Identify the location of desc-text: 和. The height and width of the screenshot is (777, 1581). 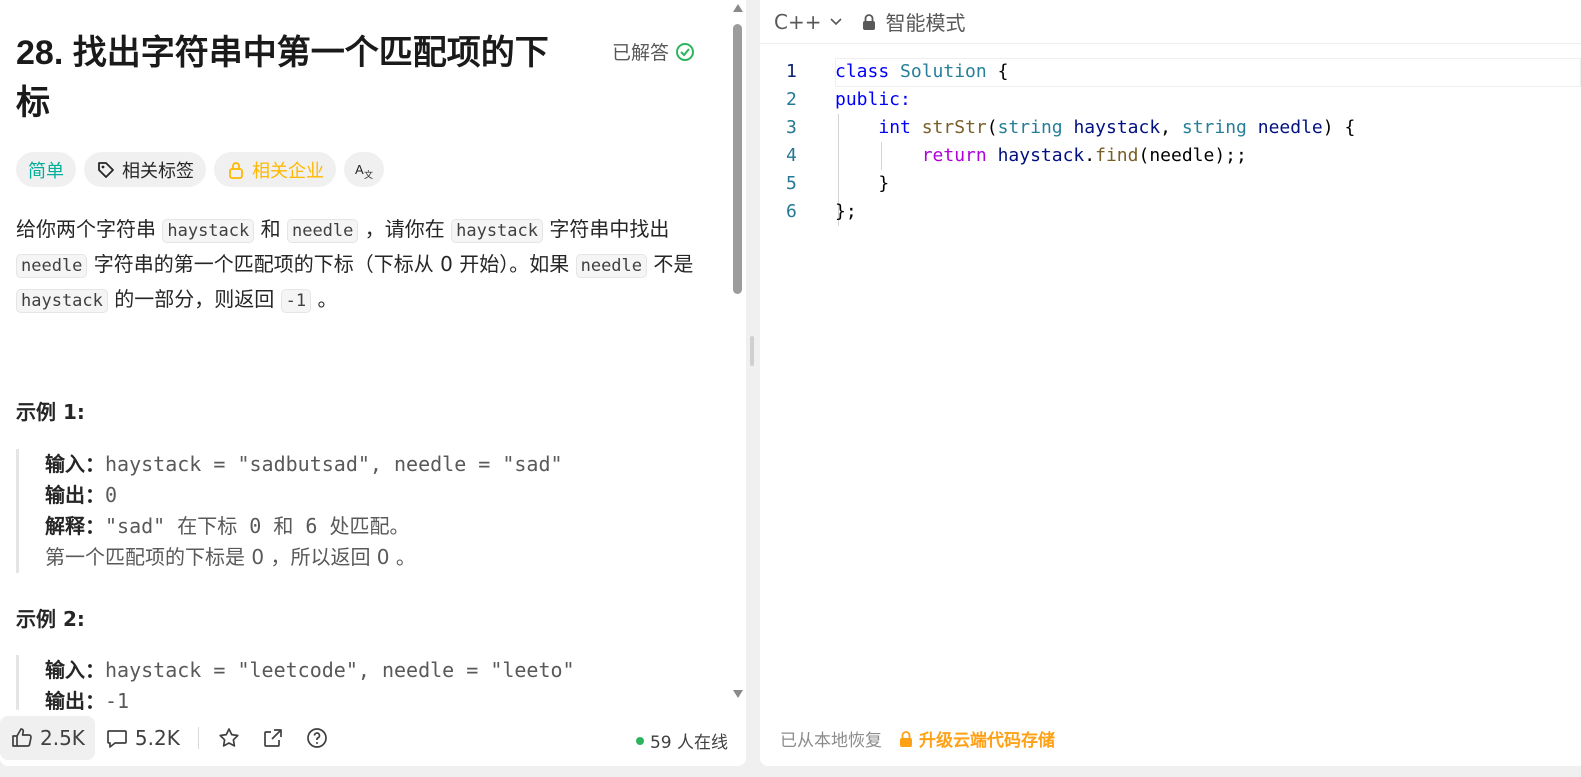
(270, 229).